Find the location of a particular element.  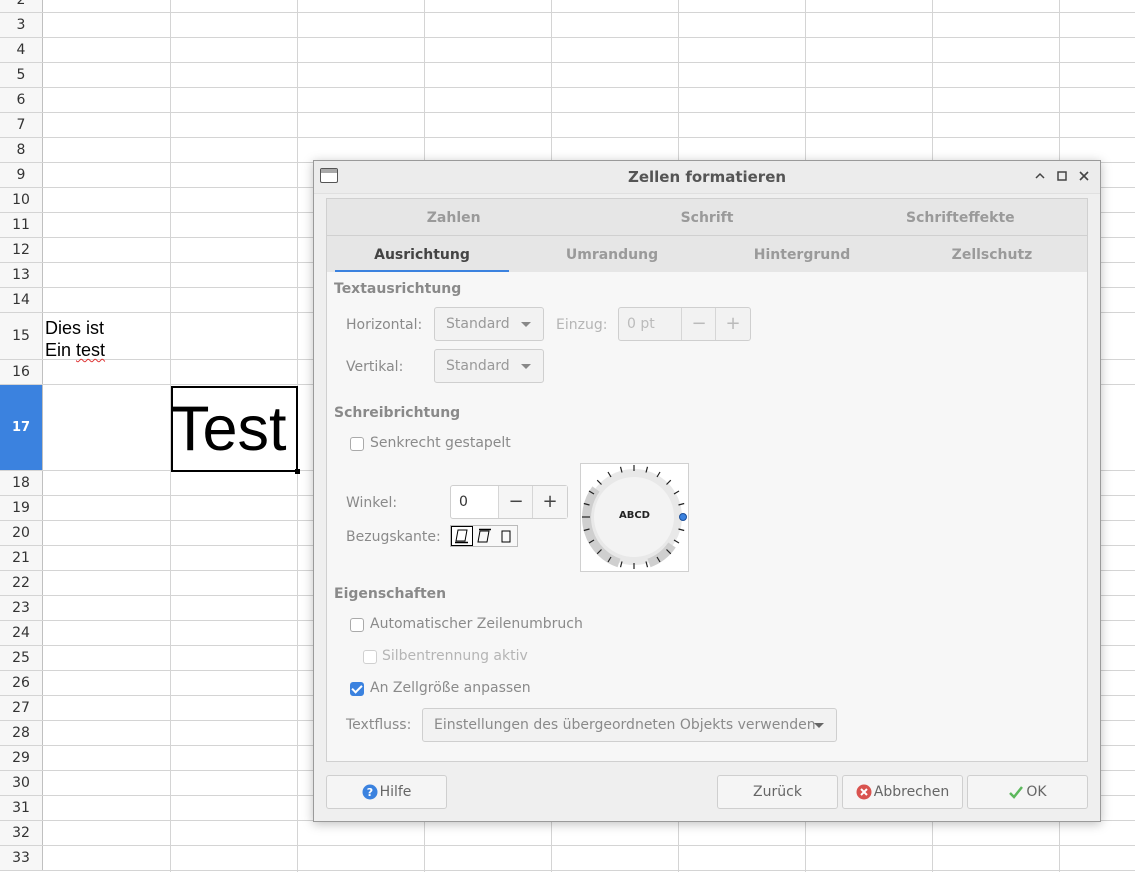

section-eigenschaften: Eigenschaften is located at coordinates (390, 594).